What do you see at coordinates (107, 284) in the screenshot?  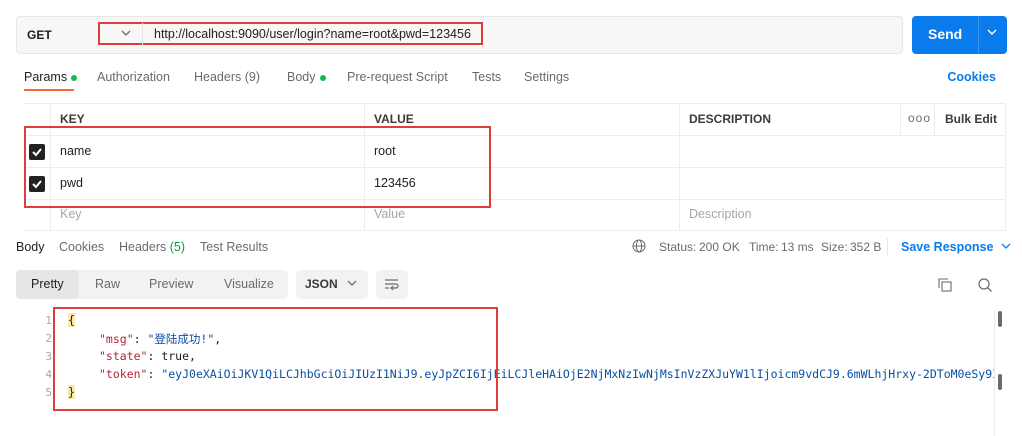 I see `view-raw: Raw` at bounding box center [107, 284].